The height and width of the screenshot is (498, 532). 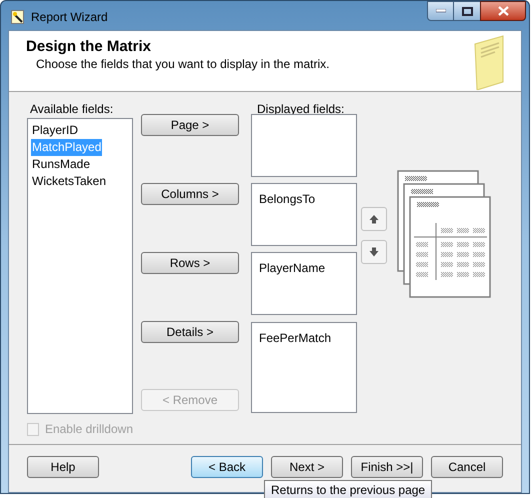 I want to click on wizard-button: Help, so click(x=63, y=467).